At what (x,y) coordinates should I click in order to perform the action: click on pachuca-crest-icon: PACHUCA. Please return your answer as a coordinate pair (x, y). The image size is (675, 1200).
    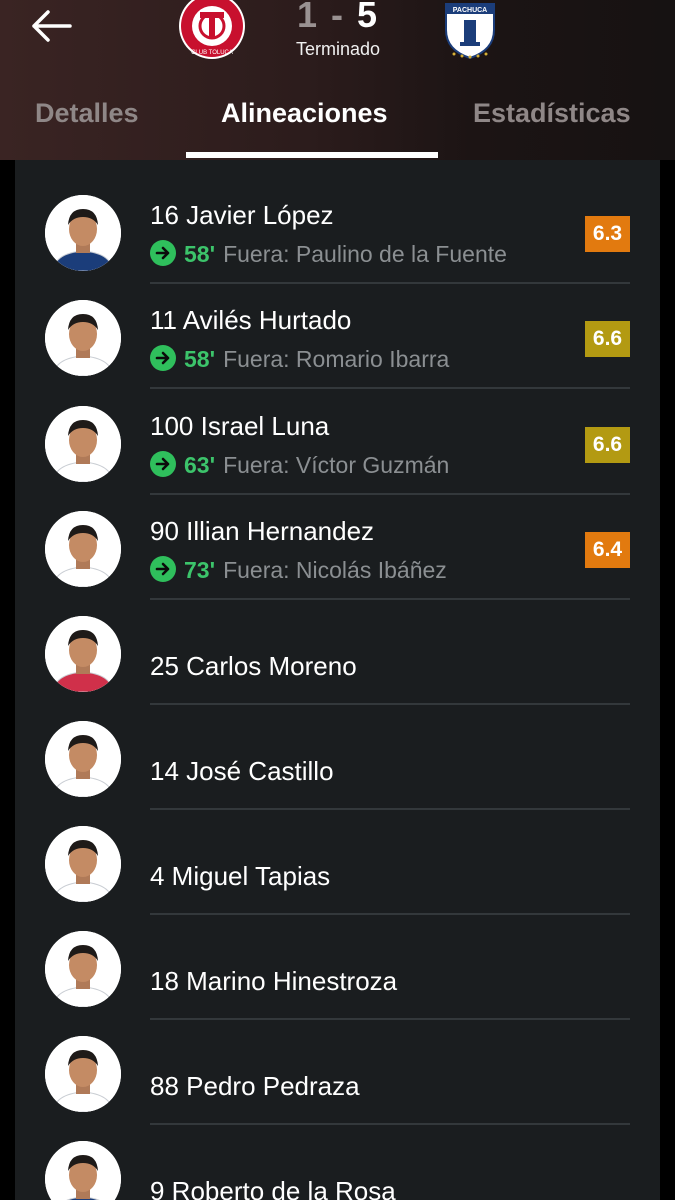
    Looking at the image, I should click on (470, 30).